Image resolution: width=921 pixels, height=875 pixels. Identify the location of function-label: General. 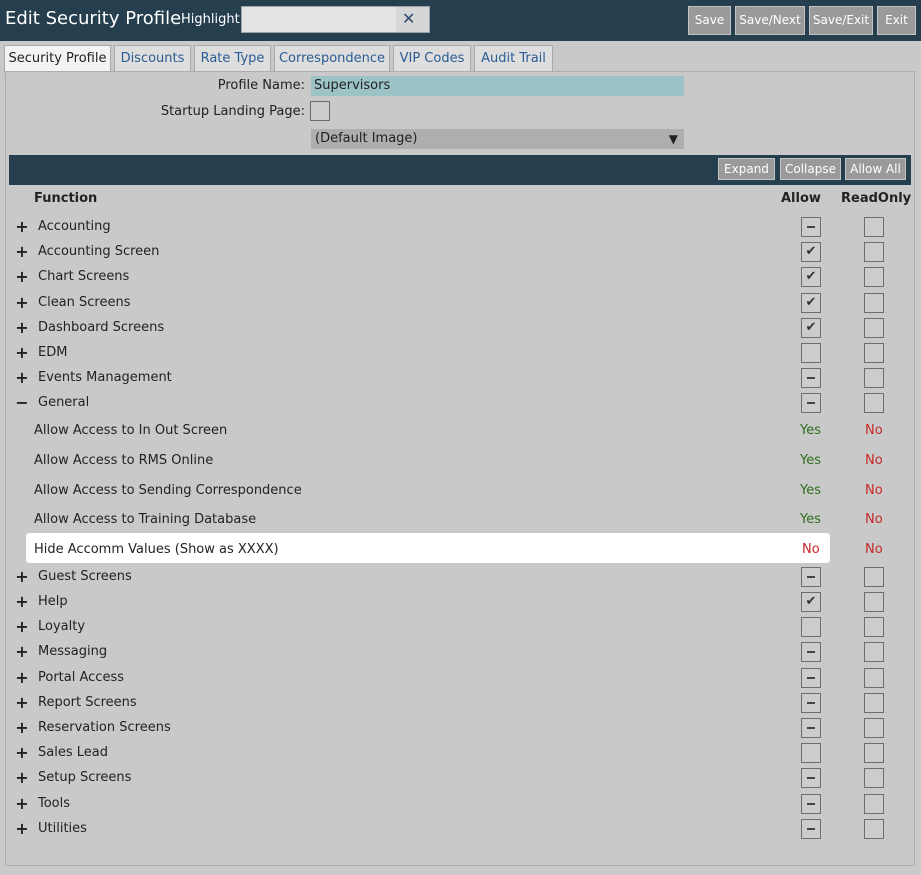
(64, 402).